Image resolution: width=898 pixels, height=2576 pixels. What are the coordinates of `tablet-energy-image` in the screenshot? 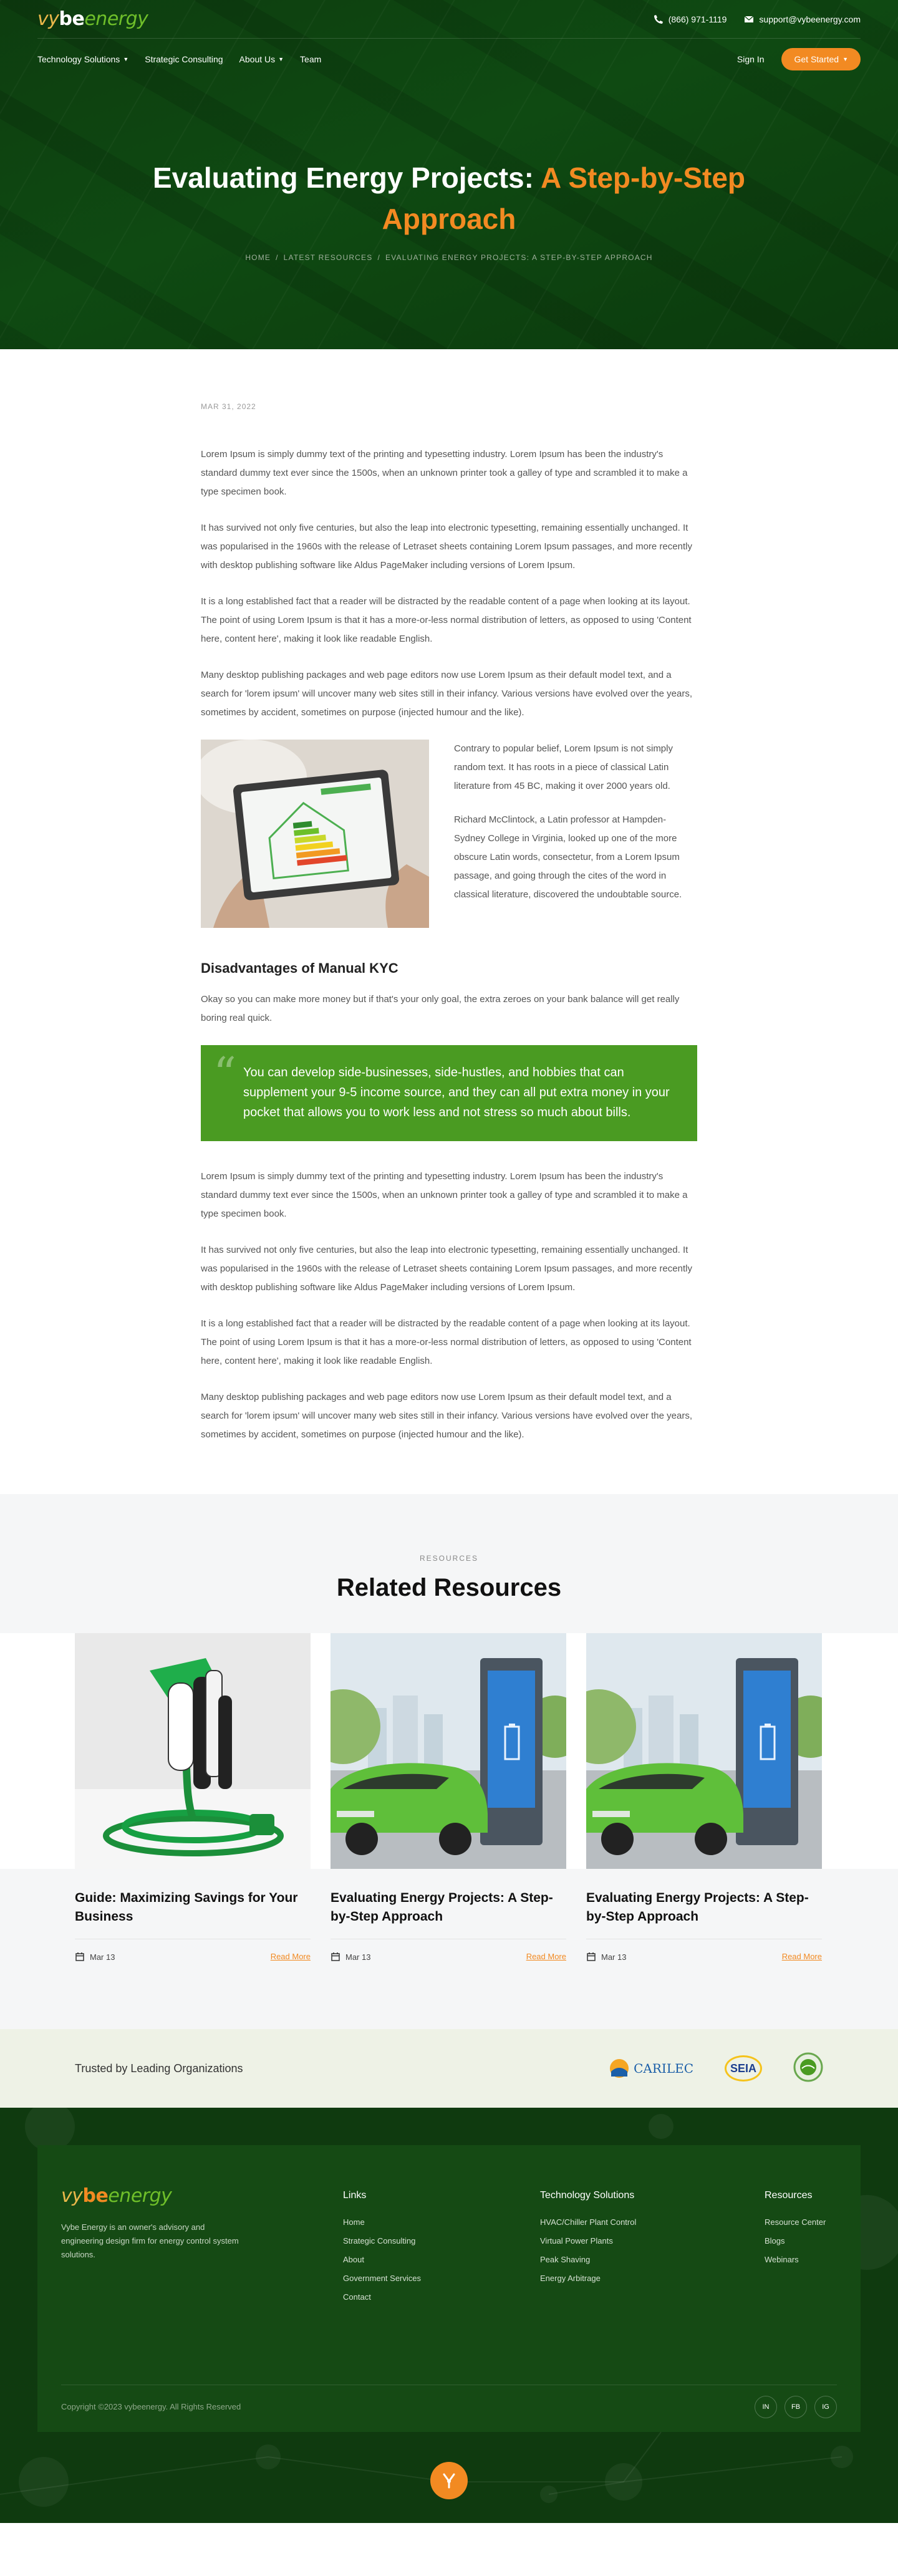 It's located at (315, 834).